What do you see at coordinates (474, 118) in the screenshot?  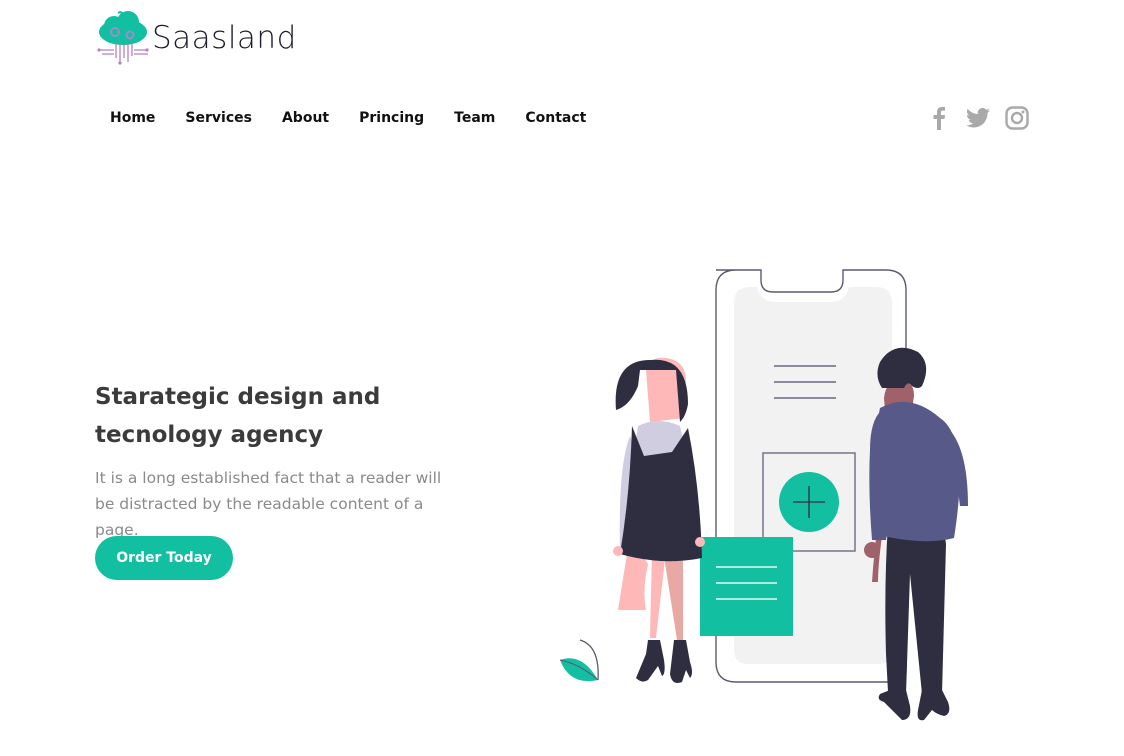 I see `nav-item-team: Team` at bounding box center [474, 118].